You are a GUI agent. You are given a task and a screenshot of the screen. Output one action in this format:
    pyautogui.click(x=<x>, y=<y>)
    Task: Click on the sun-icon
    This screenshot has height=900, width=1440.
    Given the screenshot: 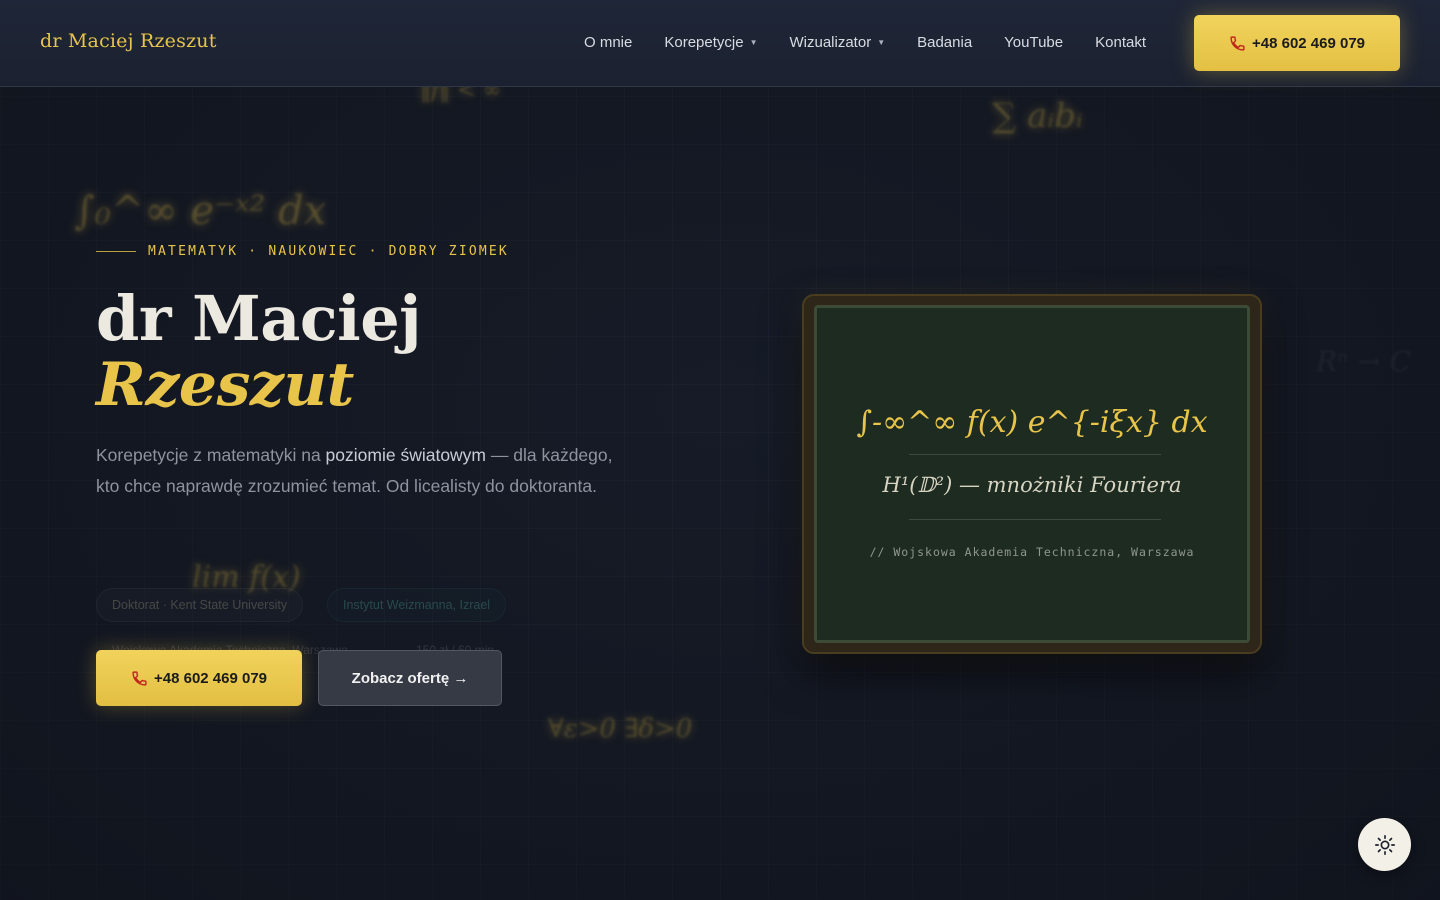 What is the action you would take?
    pyautogui.click(x=1384, y=844)
    